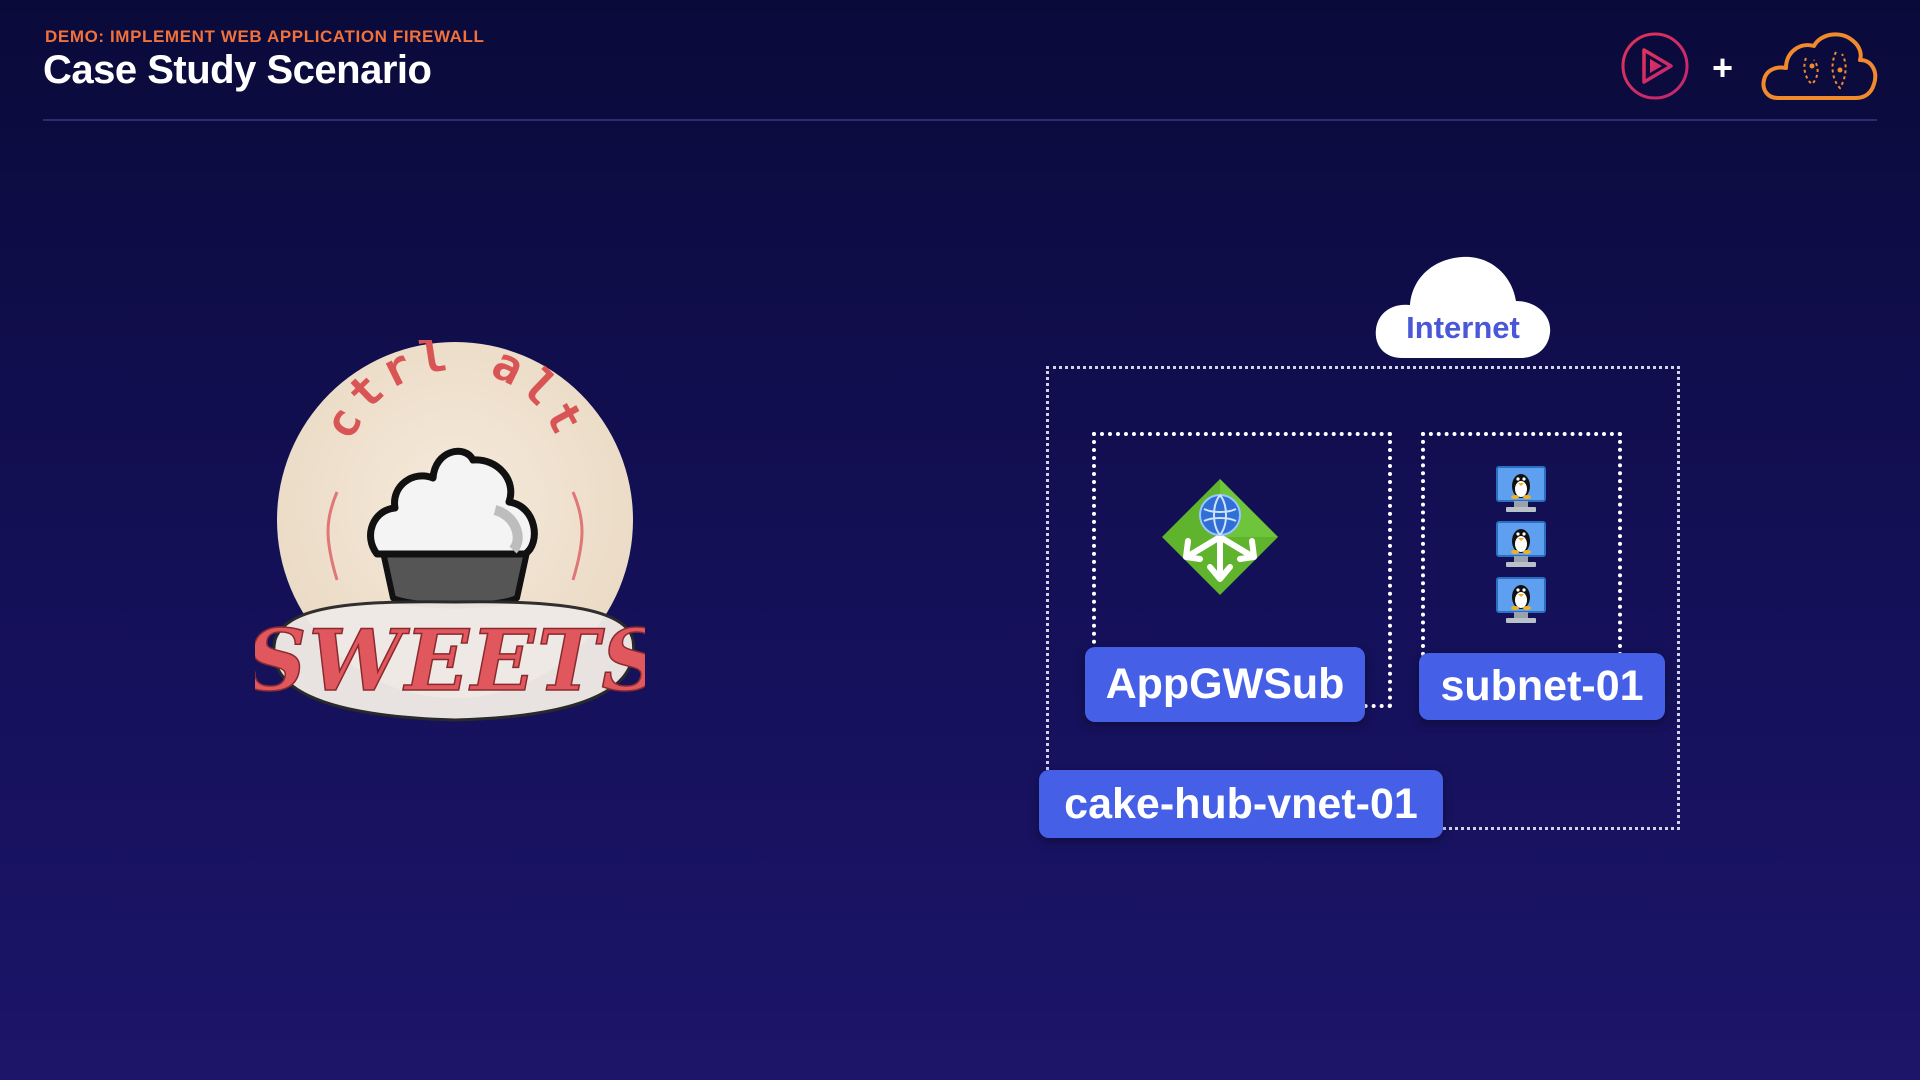 The width and height of the screenshot is (1920, 1080). I want to click on header-divider, so click(960, 120).